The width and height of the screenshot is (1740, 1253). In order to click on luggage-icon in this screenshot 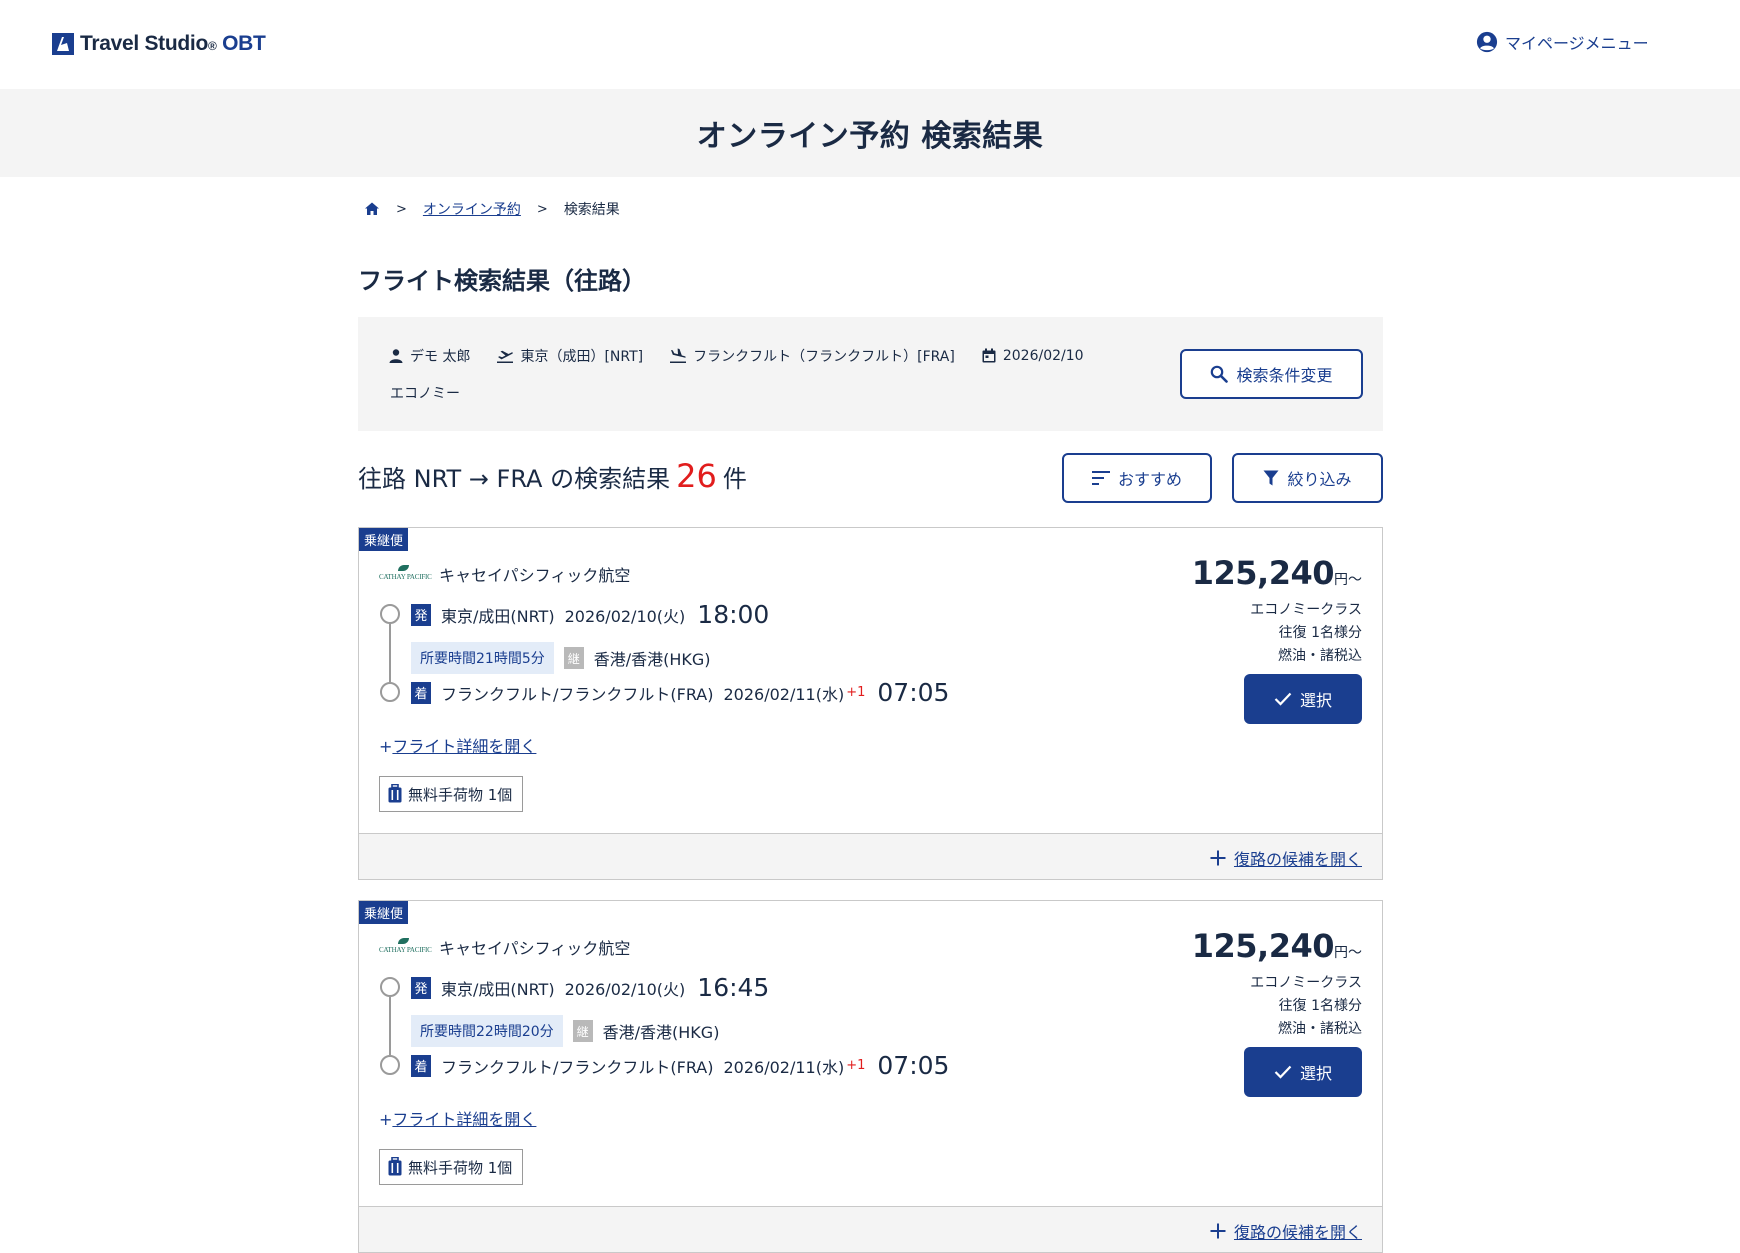, I will do `click(395, 793)`.